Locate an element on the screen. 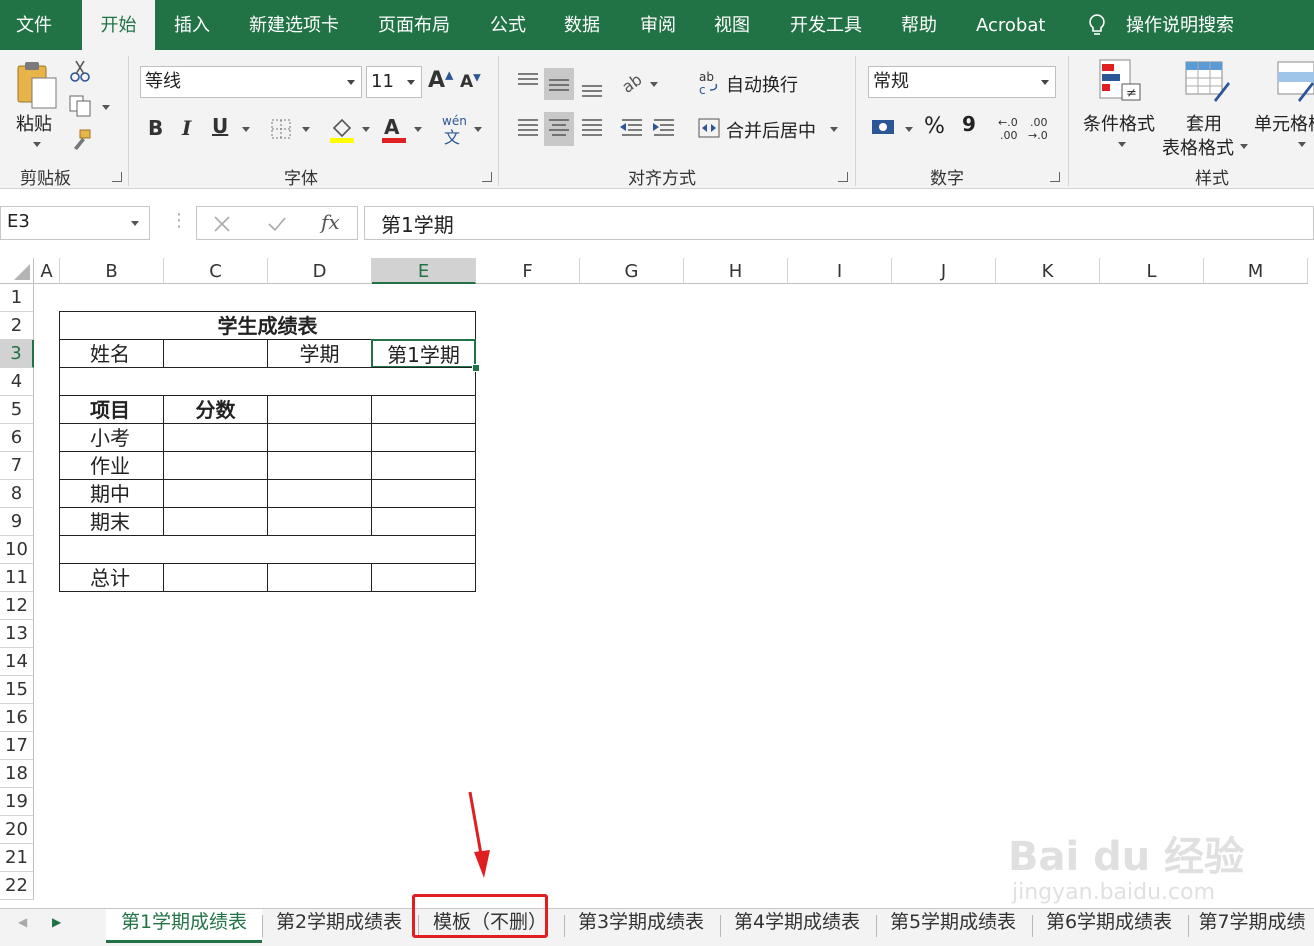 This screenshot has height=946, width=1314. number-format-combo: 常规 is located at coordinates (962, 82).